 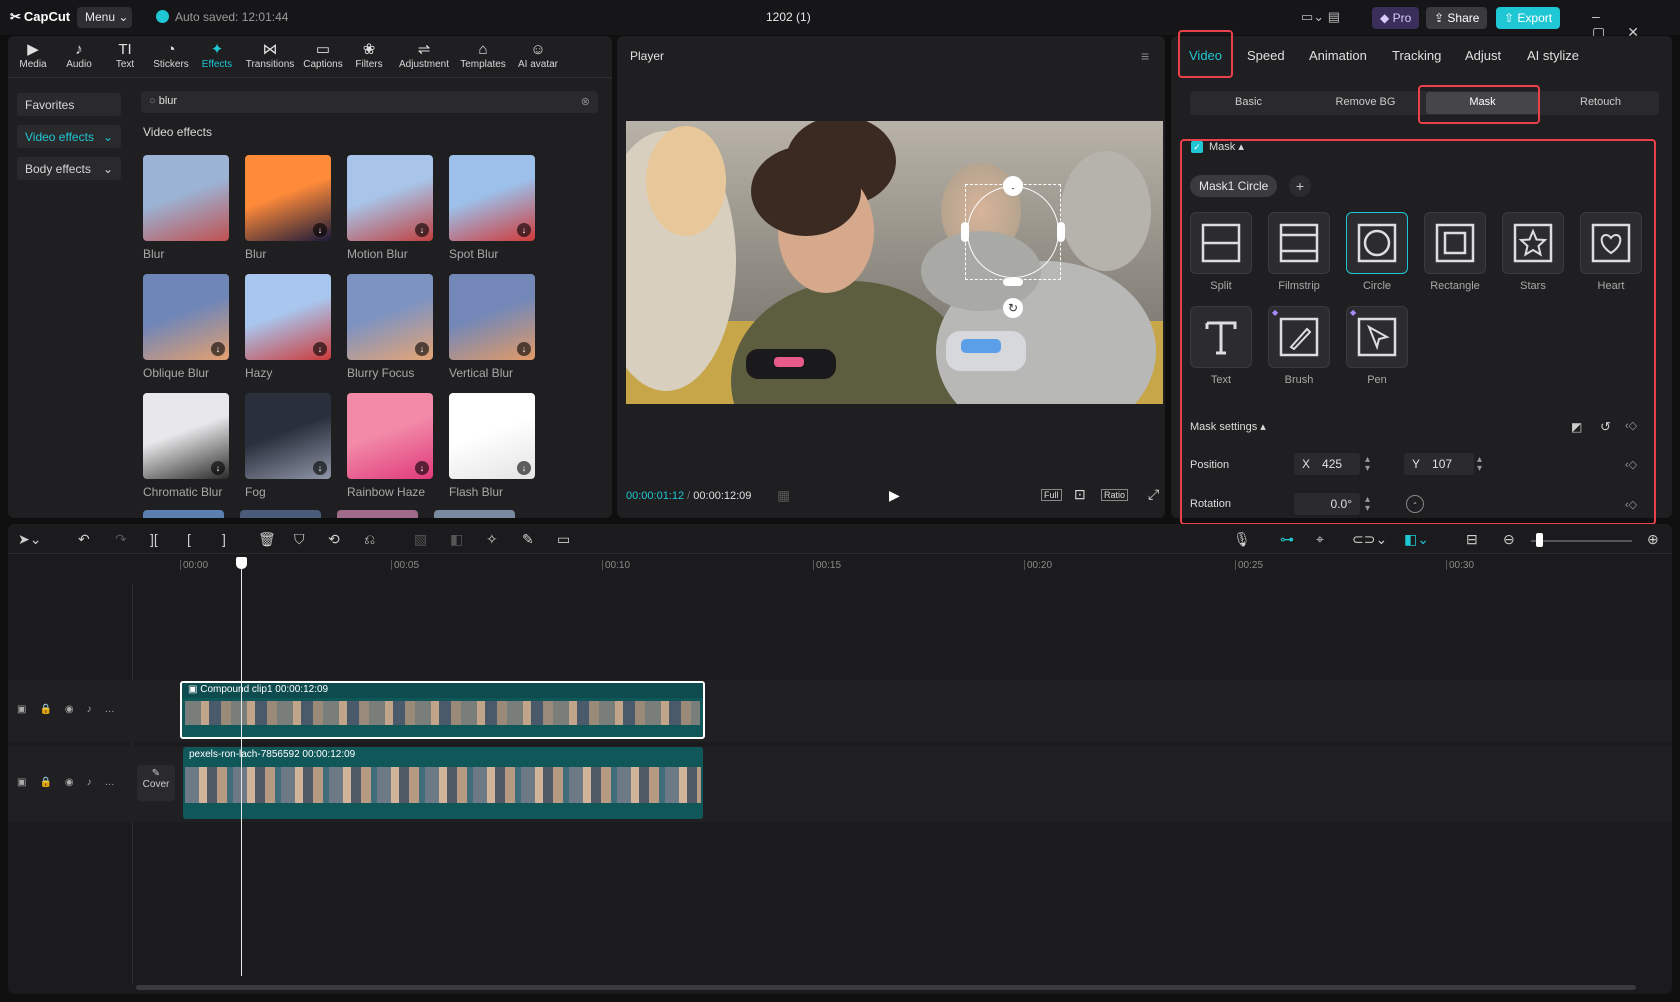 I want to click on invert-icon: ◩, so click(x=1576, y=427).